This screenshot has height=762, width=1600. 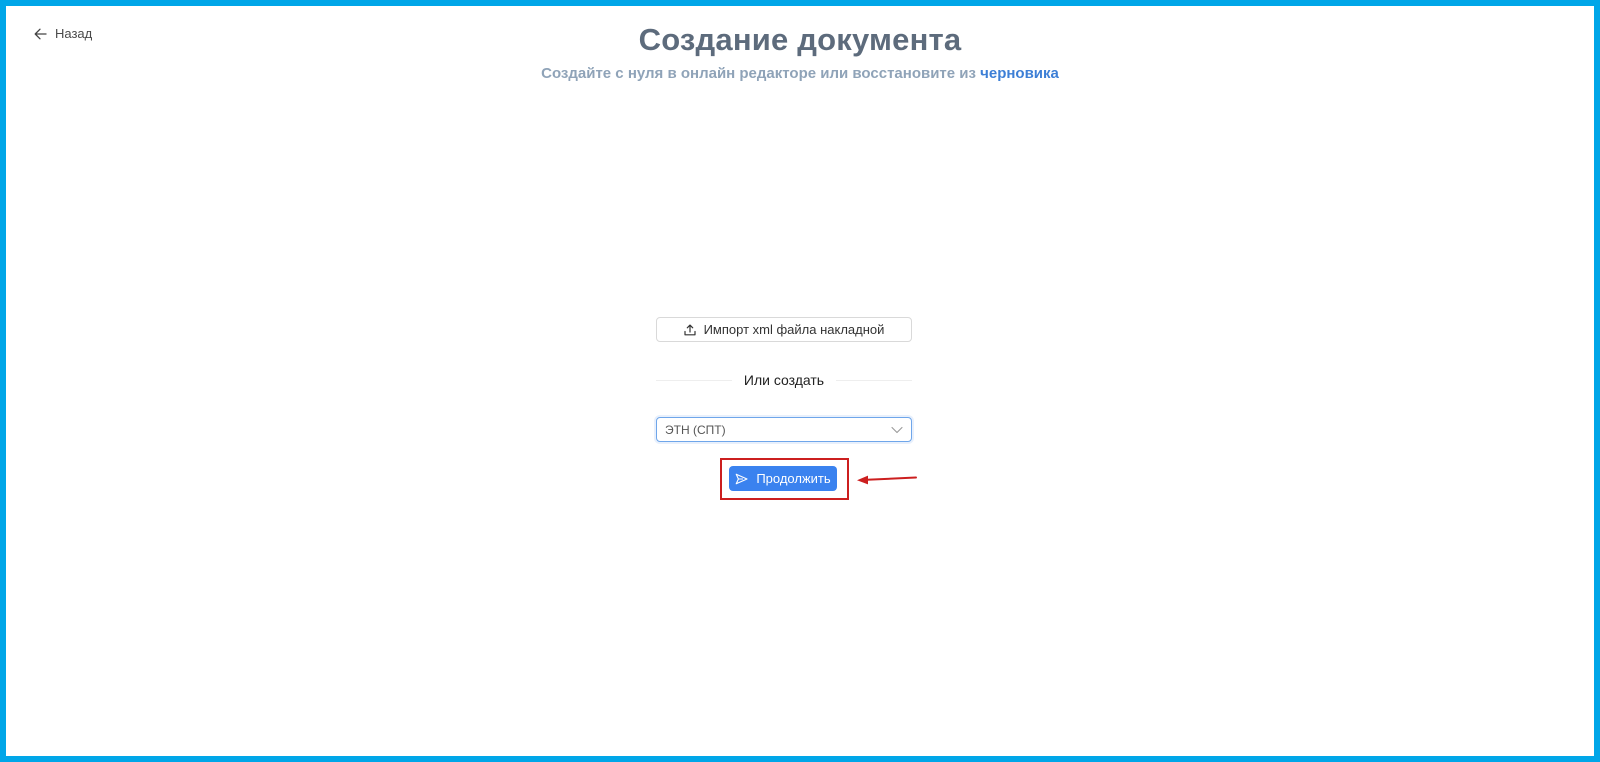 I want to click on draft-link: черновика, so click(x=1019, y=73).